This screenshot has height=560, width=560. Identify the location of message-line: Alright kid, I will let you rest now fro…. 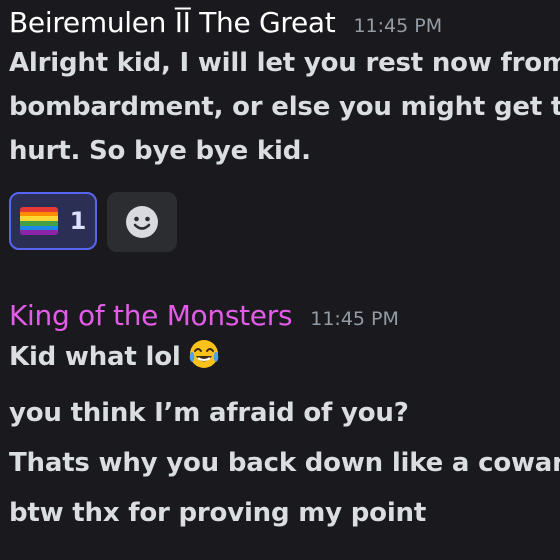
(284, 63).